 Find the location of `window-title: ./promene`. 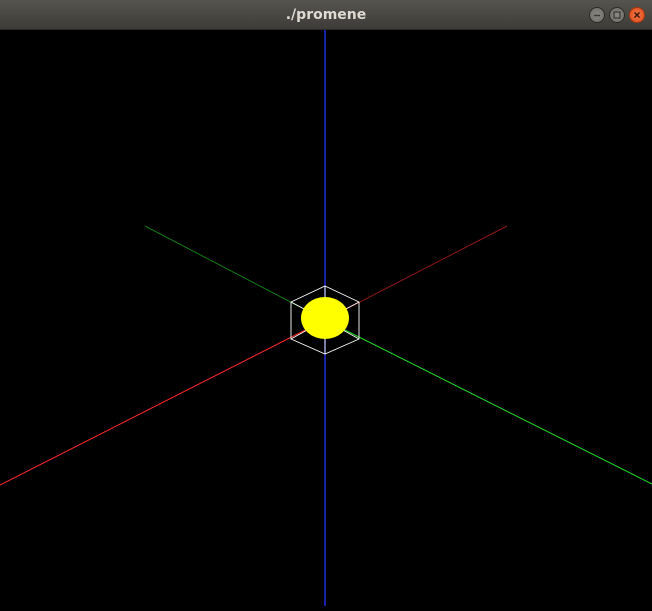

window-title: ./promene is located at coordinates (326, 15).